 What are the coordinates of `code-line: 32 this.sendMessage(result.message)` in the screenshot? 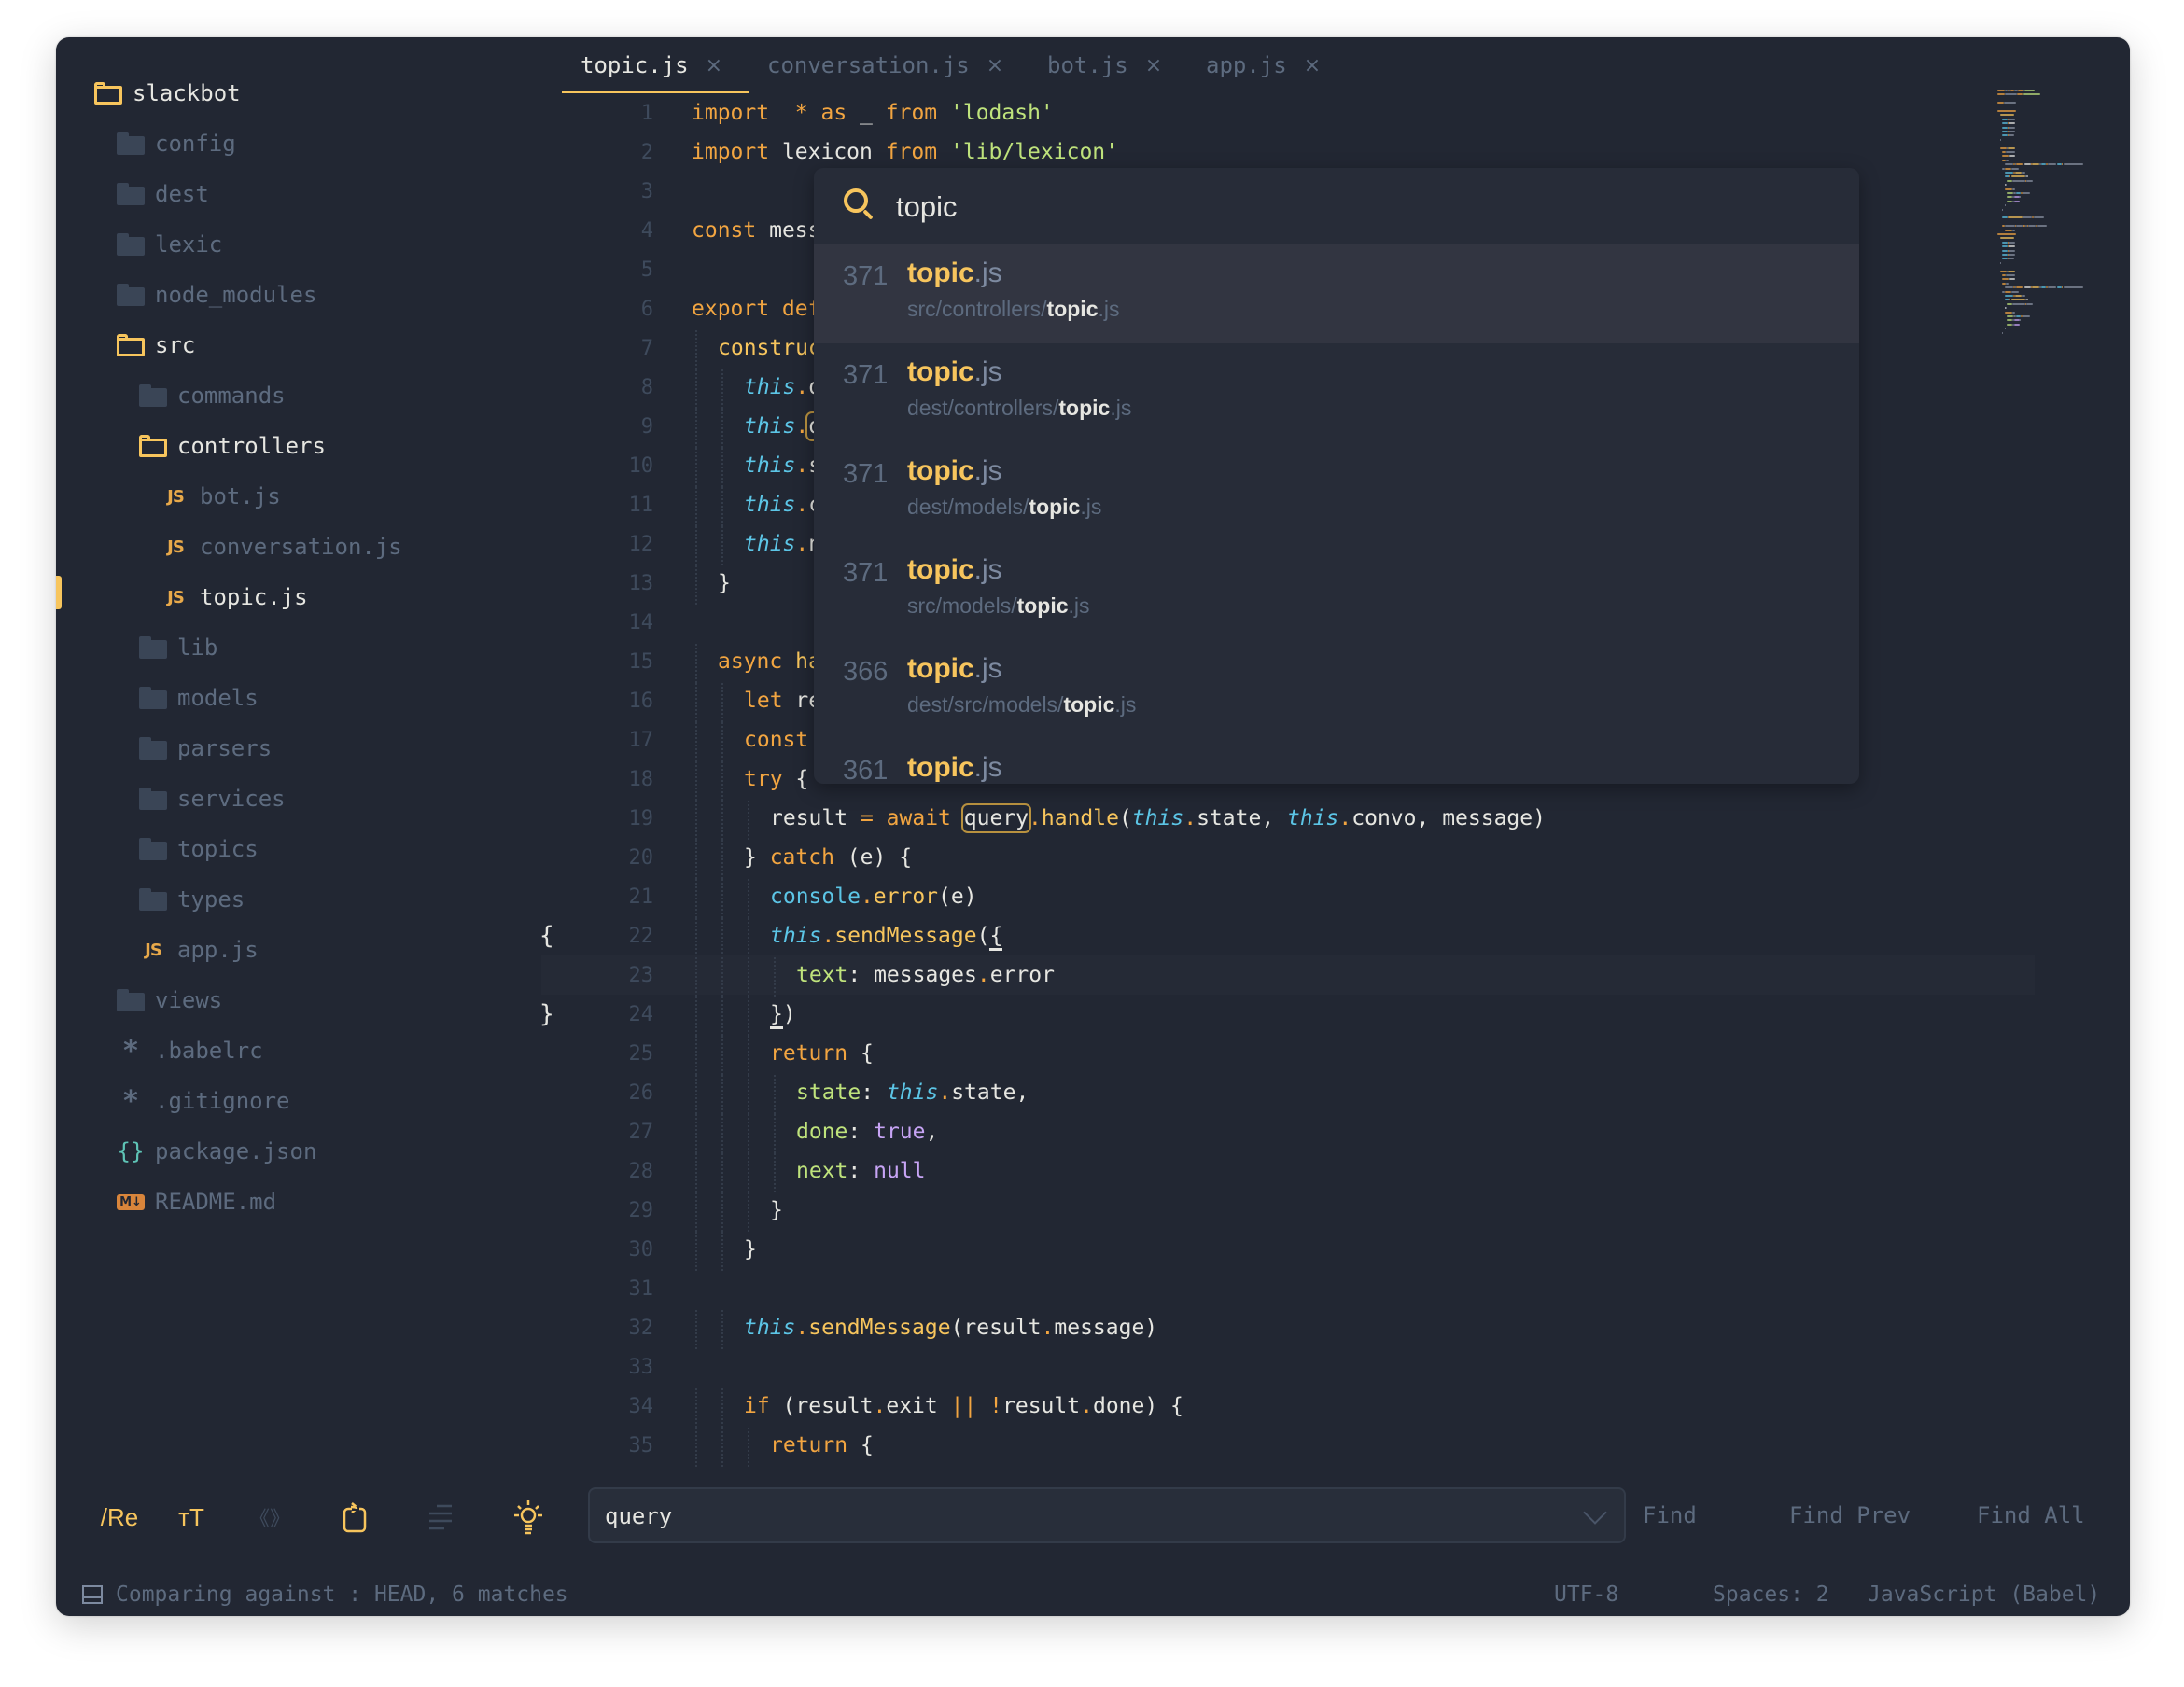 It's located at (1288, 1327).